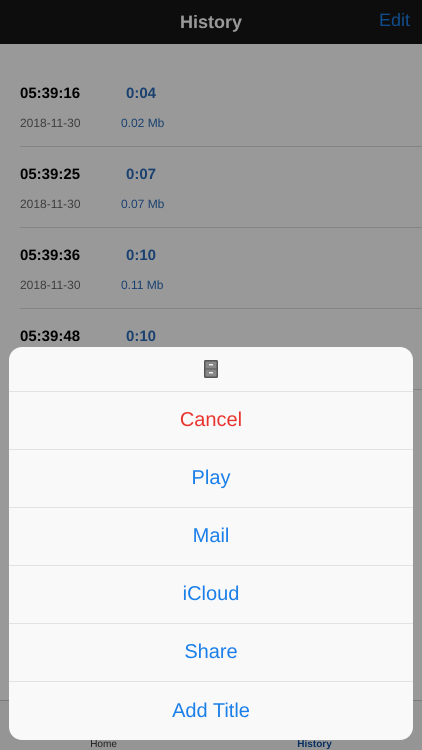 The height and width of the screenshot is (750, 422). I want to click on recording-duration: 0:04, so click(141, 93).